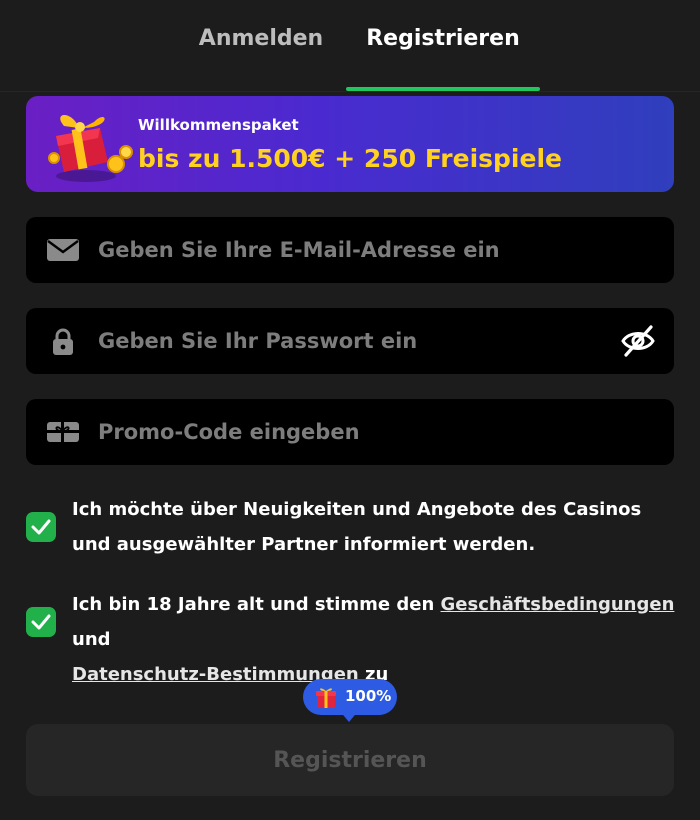 This screenshot has width=700, height=820. What do you see at coordinates (443, 41) in the screenshot?
I see `tab-register: Registrieren` at bounding box center [443, 41].